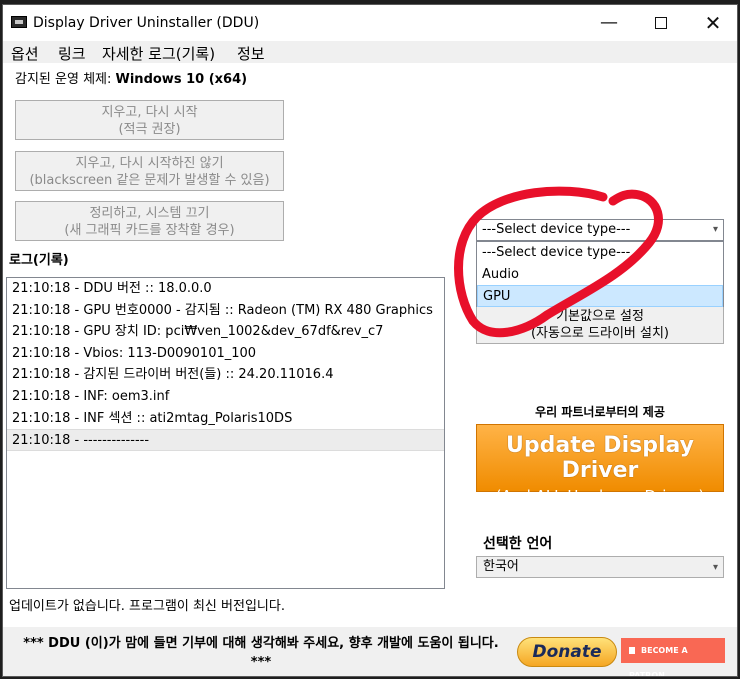  I want to click on close-button: ✕, so click(713, 23).